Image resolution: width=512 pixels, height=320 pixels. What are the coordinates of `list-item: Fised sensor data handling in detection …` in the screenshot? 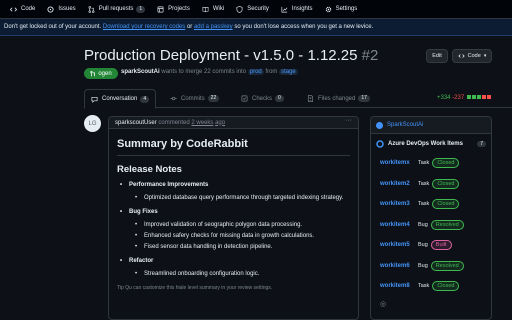 It's located at (239, 247).